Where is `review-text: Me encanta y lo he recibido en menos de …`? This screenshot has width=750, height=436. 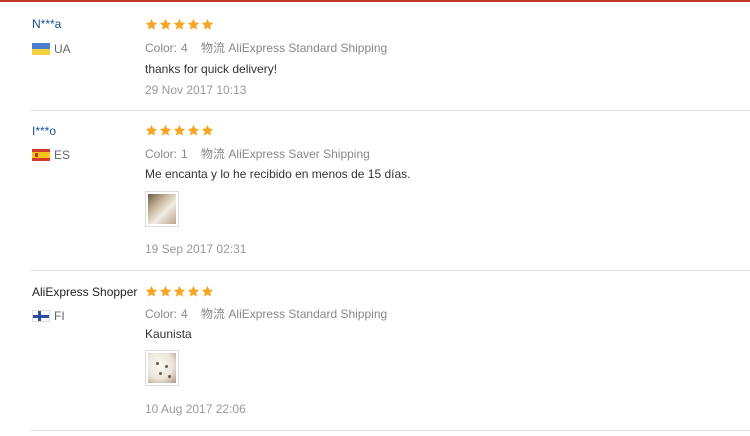
review-text: Me encanta y lo he recibido en menos de … is located at coordinates (278, 174).